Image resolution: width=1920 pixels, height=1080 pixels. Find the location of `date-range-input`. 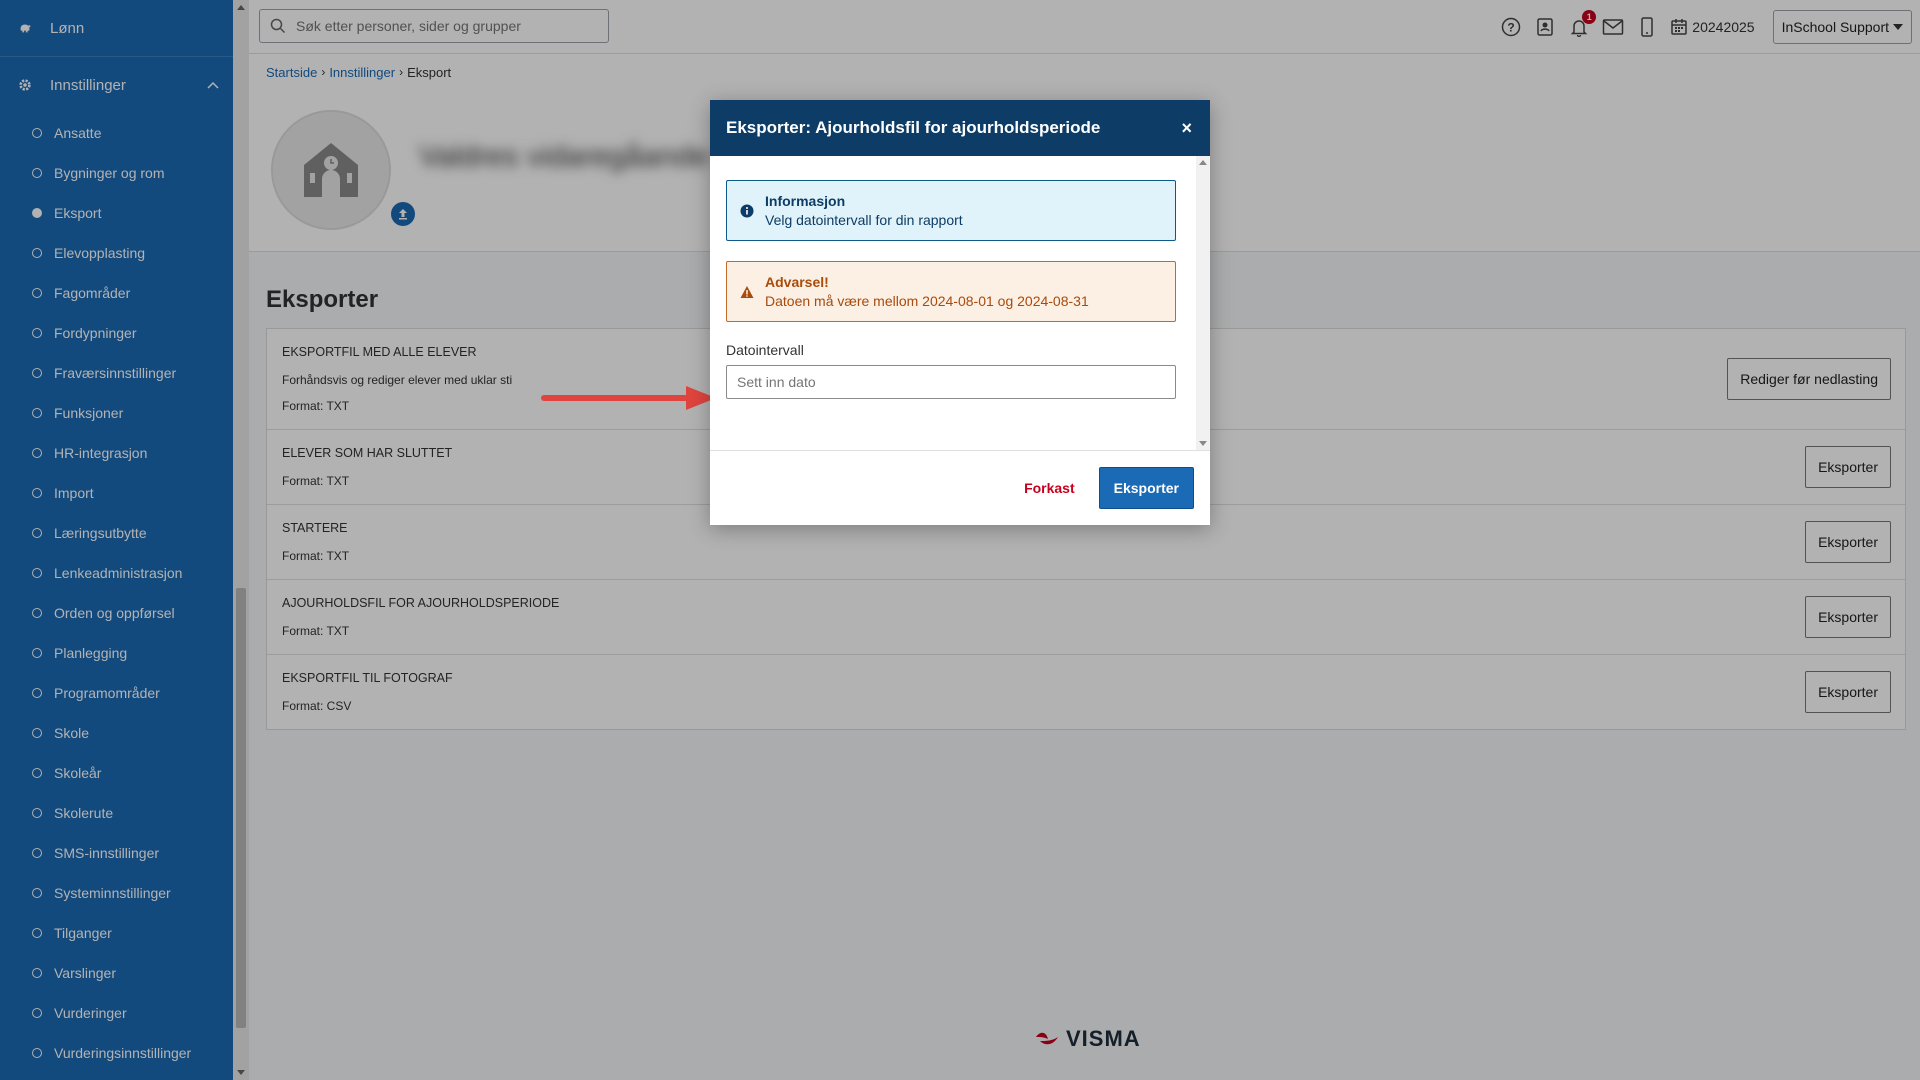

date-range-input is located at coordinates (951, 382).